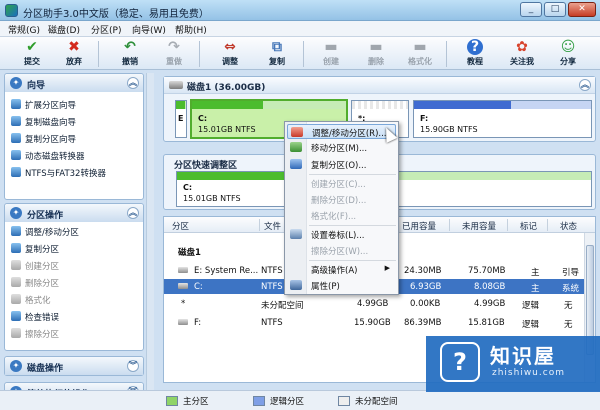 This screenshot has width=600, height=410. I want to click on drive-icon, so click(183, 322).